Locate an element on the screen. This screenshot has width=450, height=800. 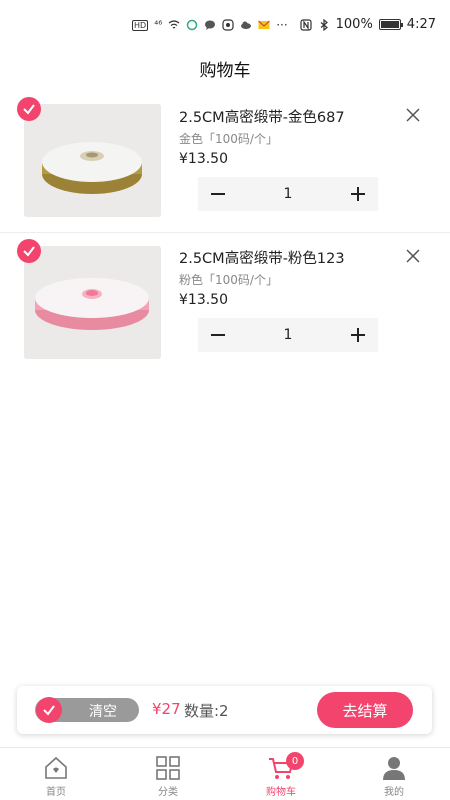
product-spec: 粉色「100码/个」 is located at coordinates (228, 280).